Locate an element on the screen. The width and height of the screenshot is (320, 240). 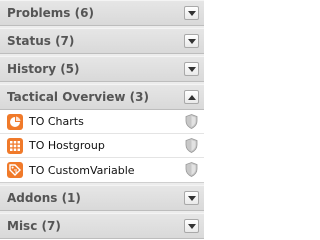
grid-icon is located at coordinates (15, 145).